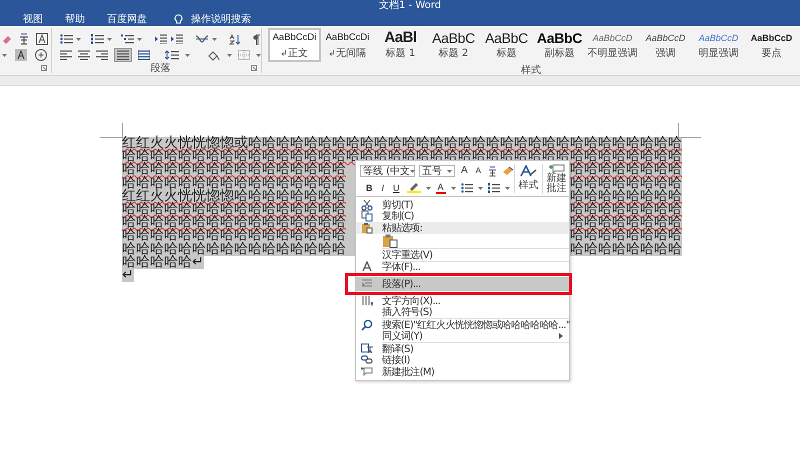 The image size is (800, 450). I want to click on shading-icon, so click(214, 55).